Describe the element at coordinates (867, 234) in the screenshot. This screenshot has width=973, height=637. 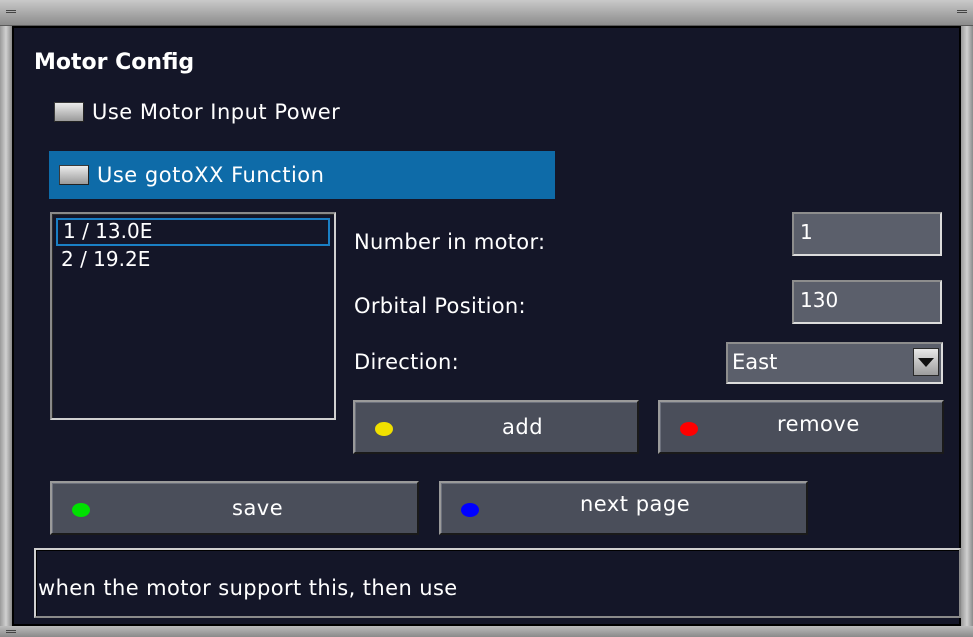
I see `number-in-motor-field: 1` at that location.